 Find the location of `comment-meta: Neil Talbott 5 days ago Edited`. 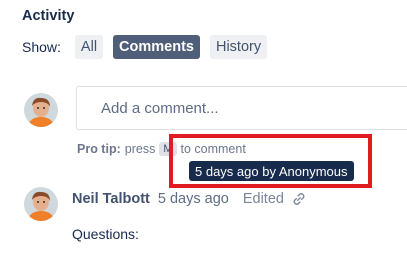

comment-meta: Neil Talbott 5 days ago Edited is located at coordinates (189, 199).